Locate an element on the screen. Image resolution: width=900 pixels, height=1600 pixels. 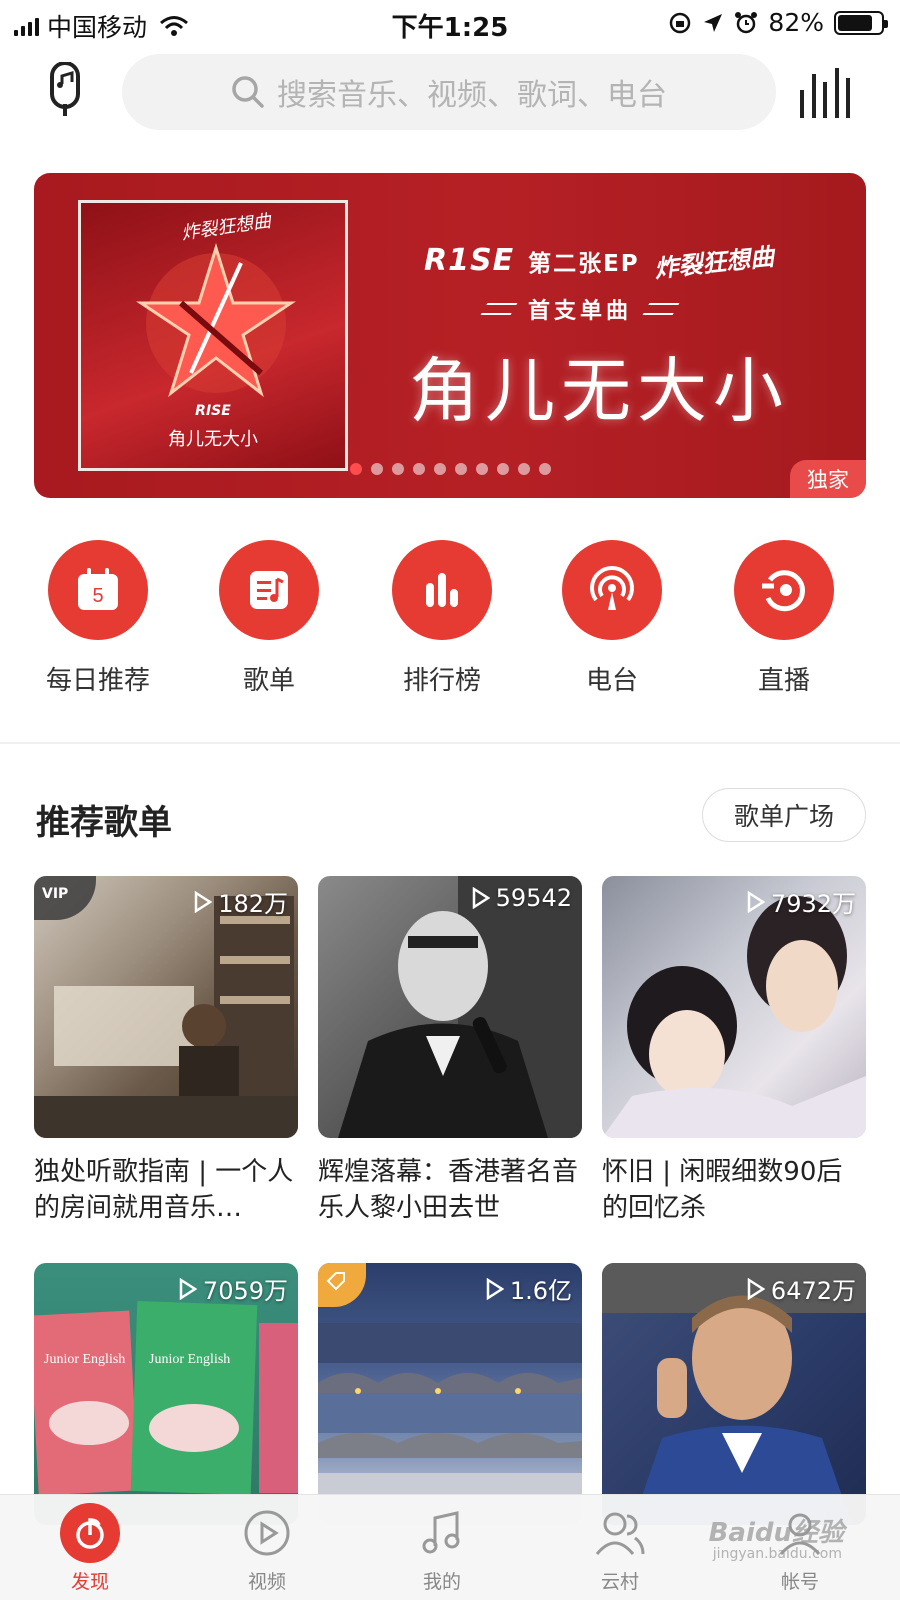
playlist-cover: 59542 is located at coordinates (450, 1007).